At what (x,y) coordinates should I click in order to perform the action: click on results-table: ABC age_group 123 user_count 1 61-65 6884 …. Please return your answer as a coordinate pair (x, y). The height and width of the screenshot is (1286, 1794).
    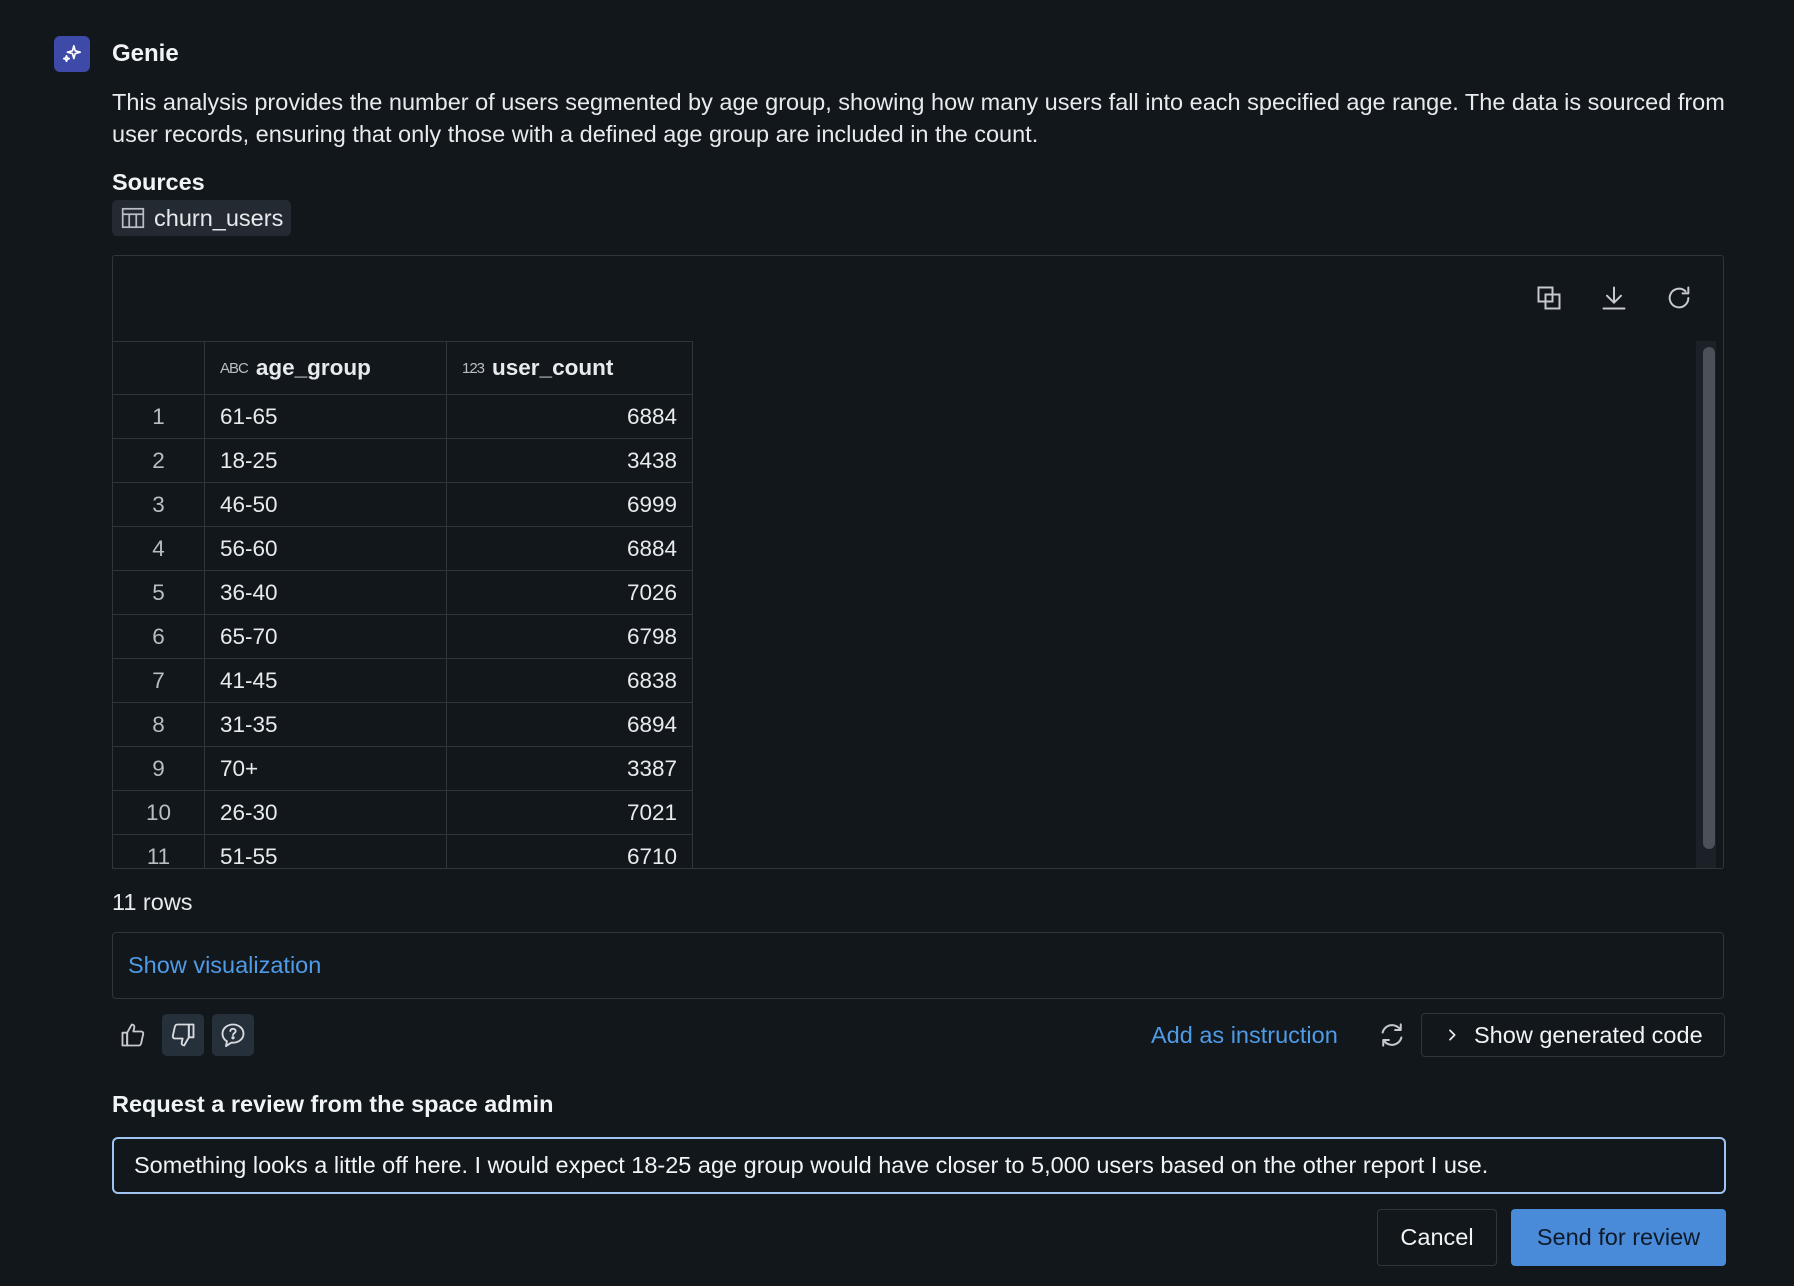
    Looking at the image, I should click on (402, 605).